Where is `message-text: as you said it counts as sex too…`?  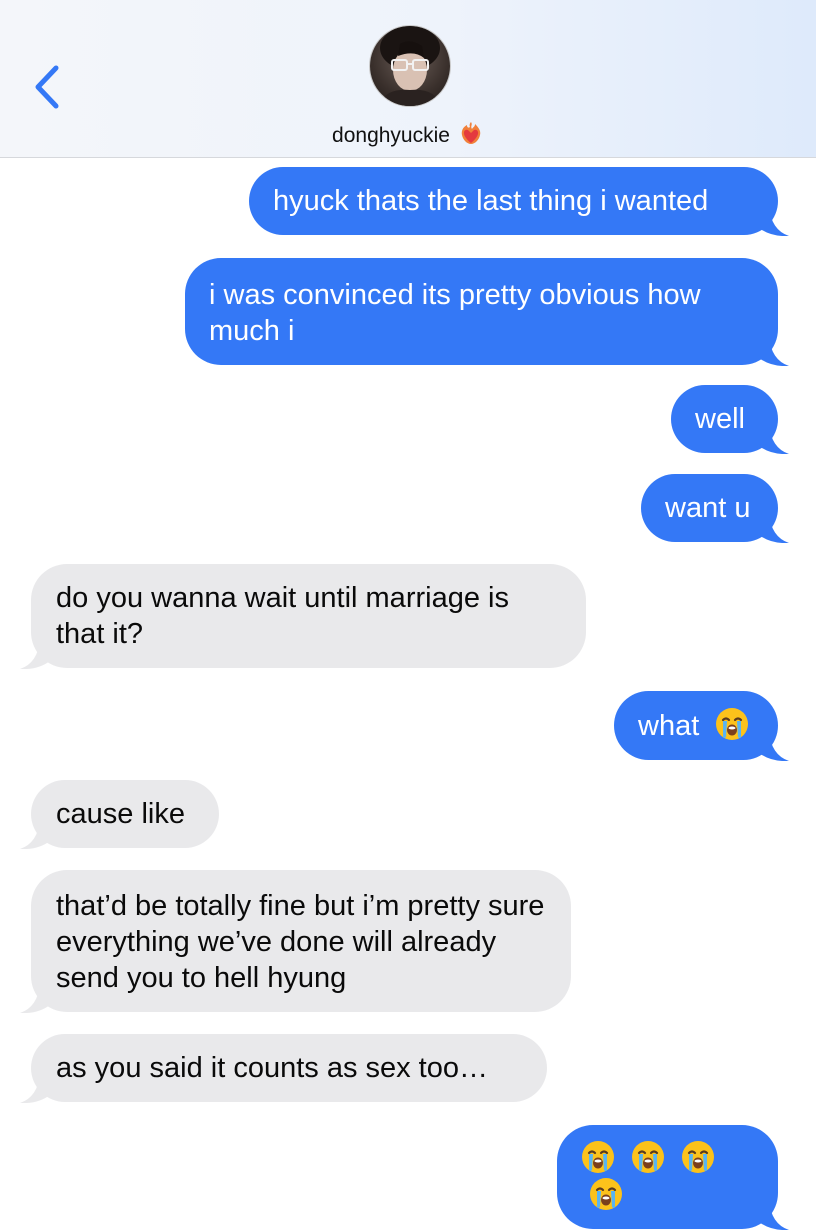 message-text: as you said it counts as sex too… is located at coordinates (272, 1068).